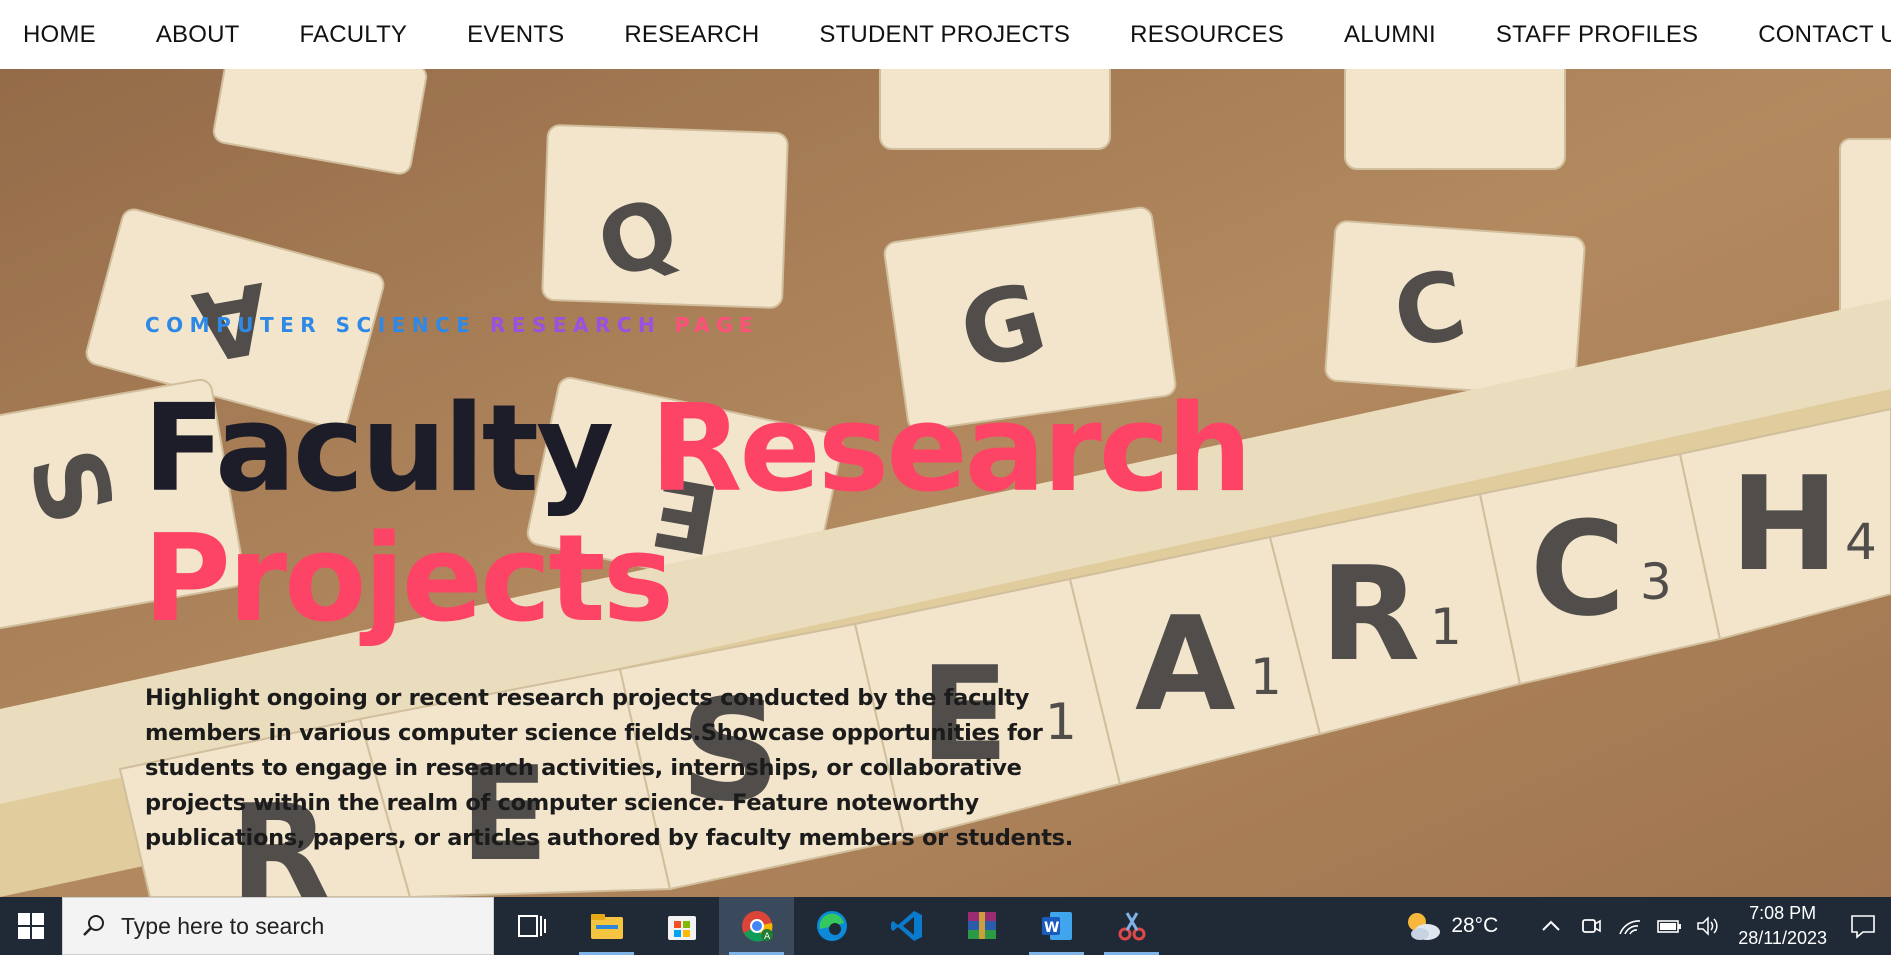 This screenshot has width=1891, height=955. I want to click on file-explorer-button, so click(606, 926).